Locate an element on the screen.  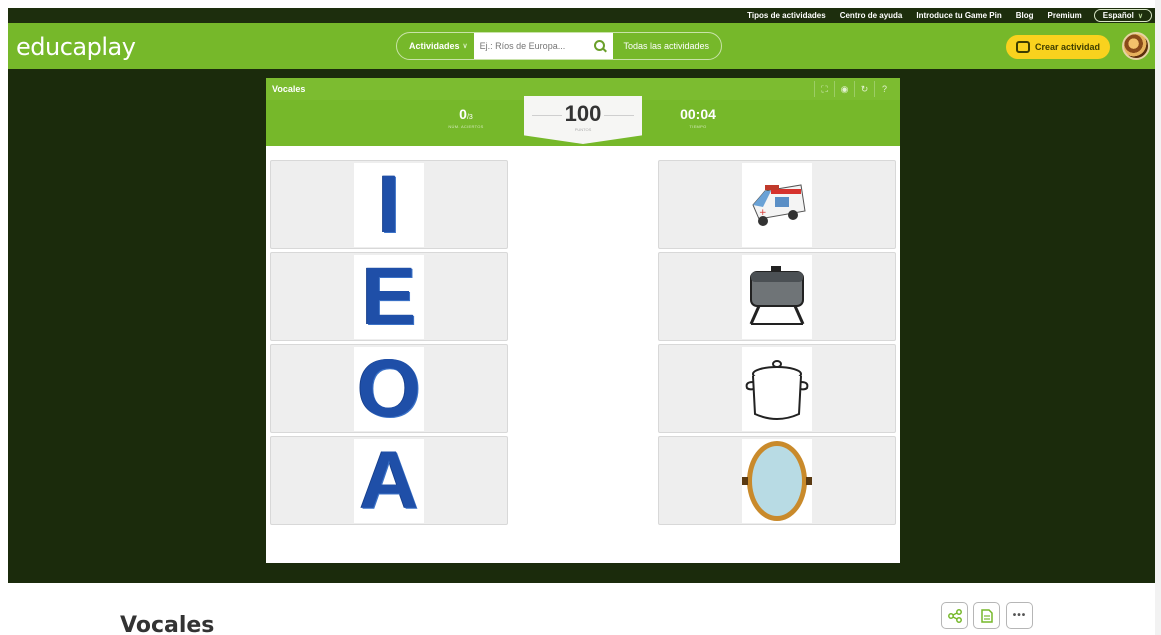
search-box is located at coordinates (543, 46).